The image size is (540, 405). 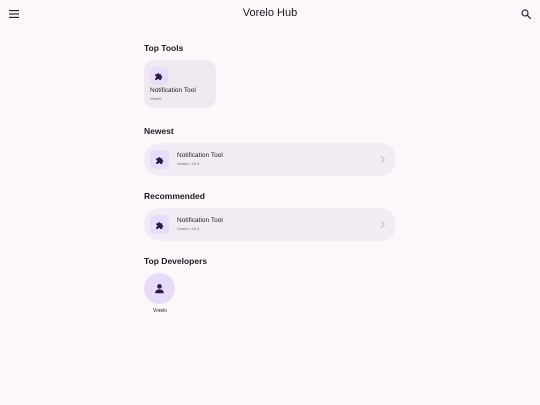 What do you see at coordinates (164, 48) in the screenshot?
I see `section-title-top-tools: Top Tools` at bounding box center [164, 48].